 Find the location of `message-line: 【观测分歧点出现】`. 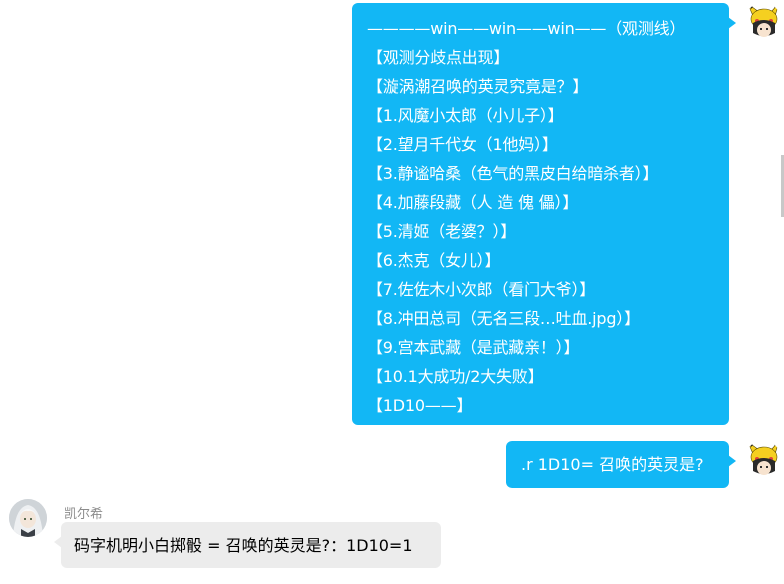

message-line: 【观测分歧点出现】 is located at coordinates (438, 57).